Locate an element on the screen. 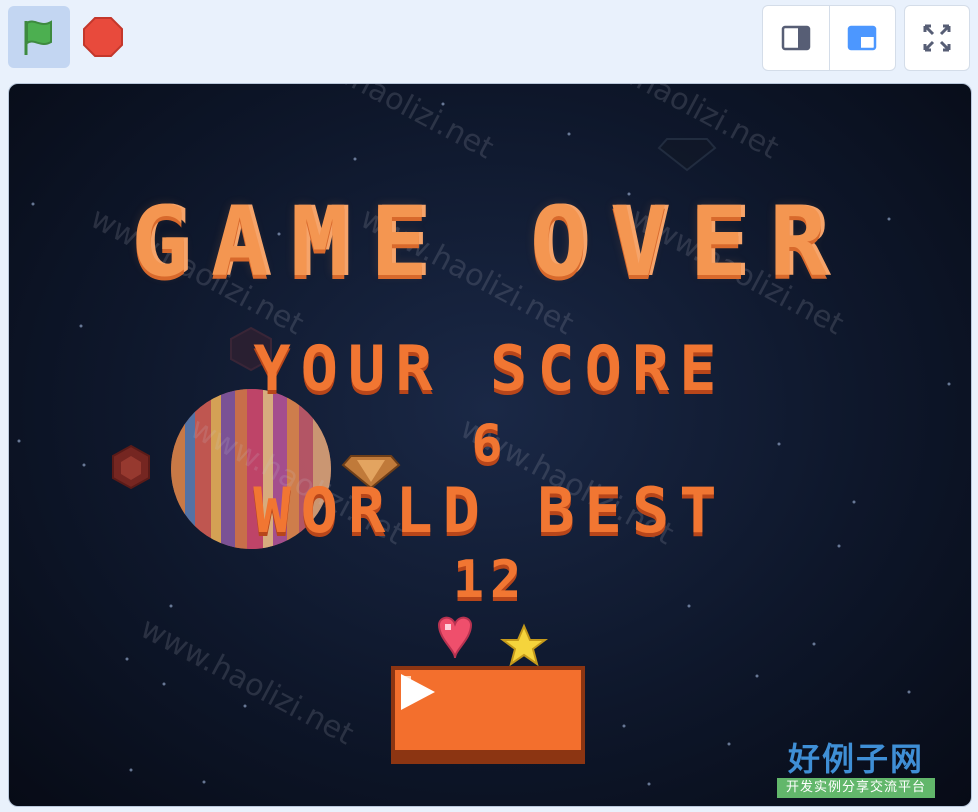  watermark-sub-text: 开发实例分享交流平台 is located at coordinates (856, 788).